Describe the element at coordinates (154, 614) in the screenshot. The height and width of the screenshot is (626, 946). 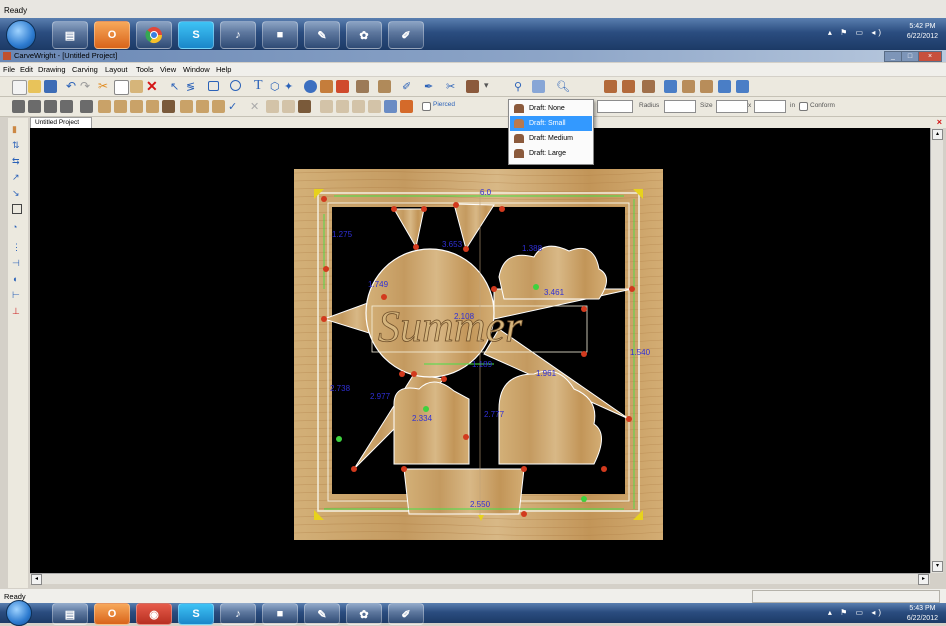
I see `chrome-taskbar-icon: ◉` at that location.